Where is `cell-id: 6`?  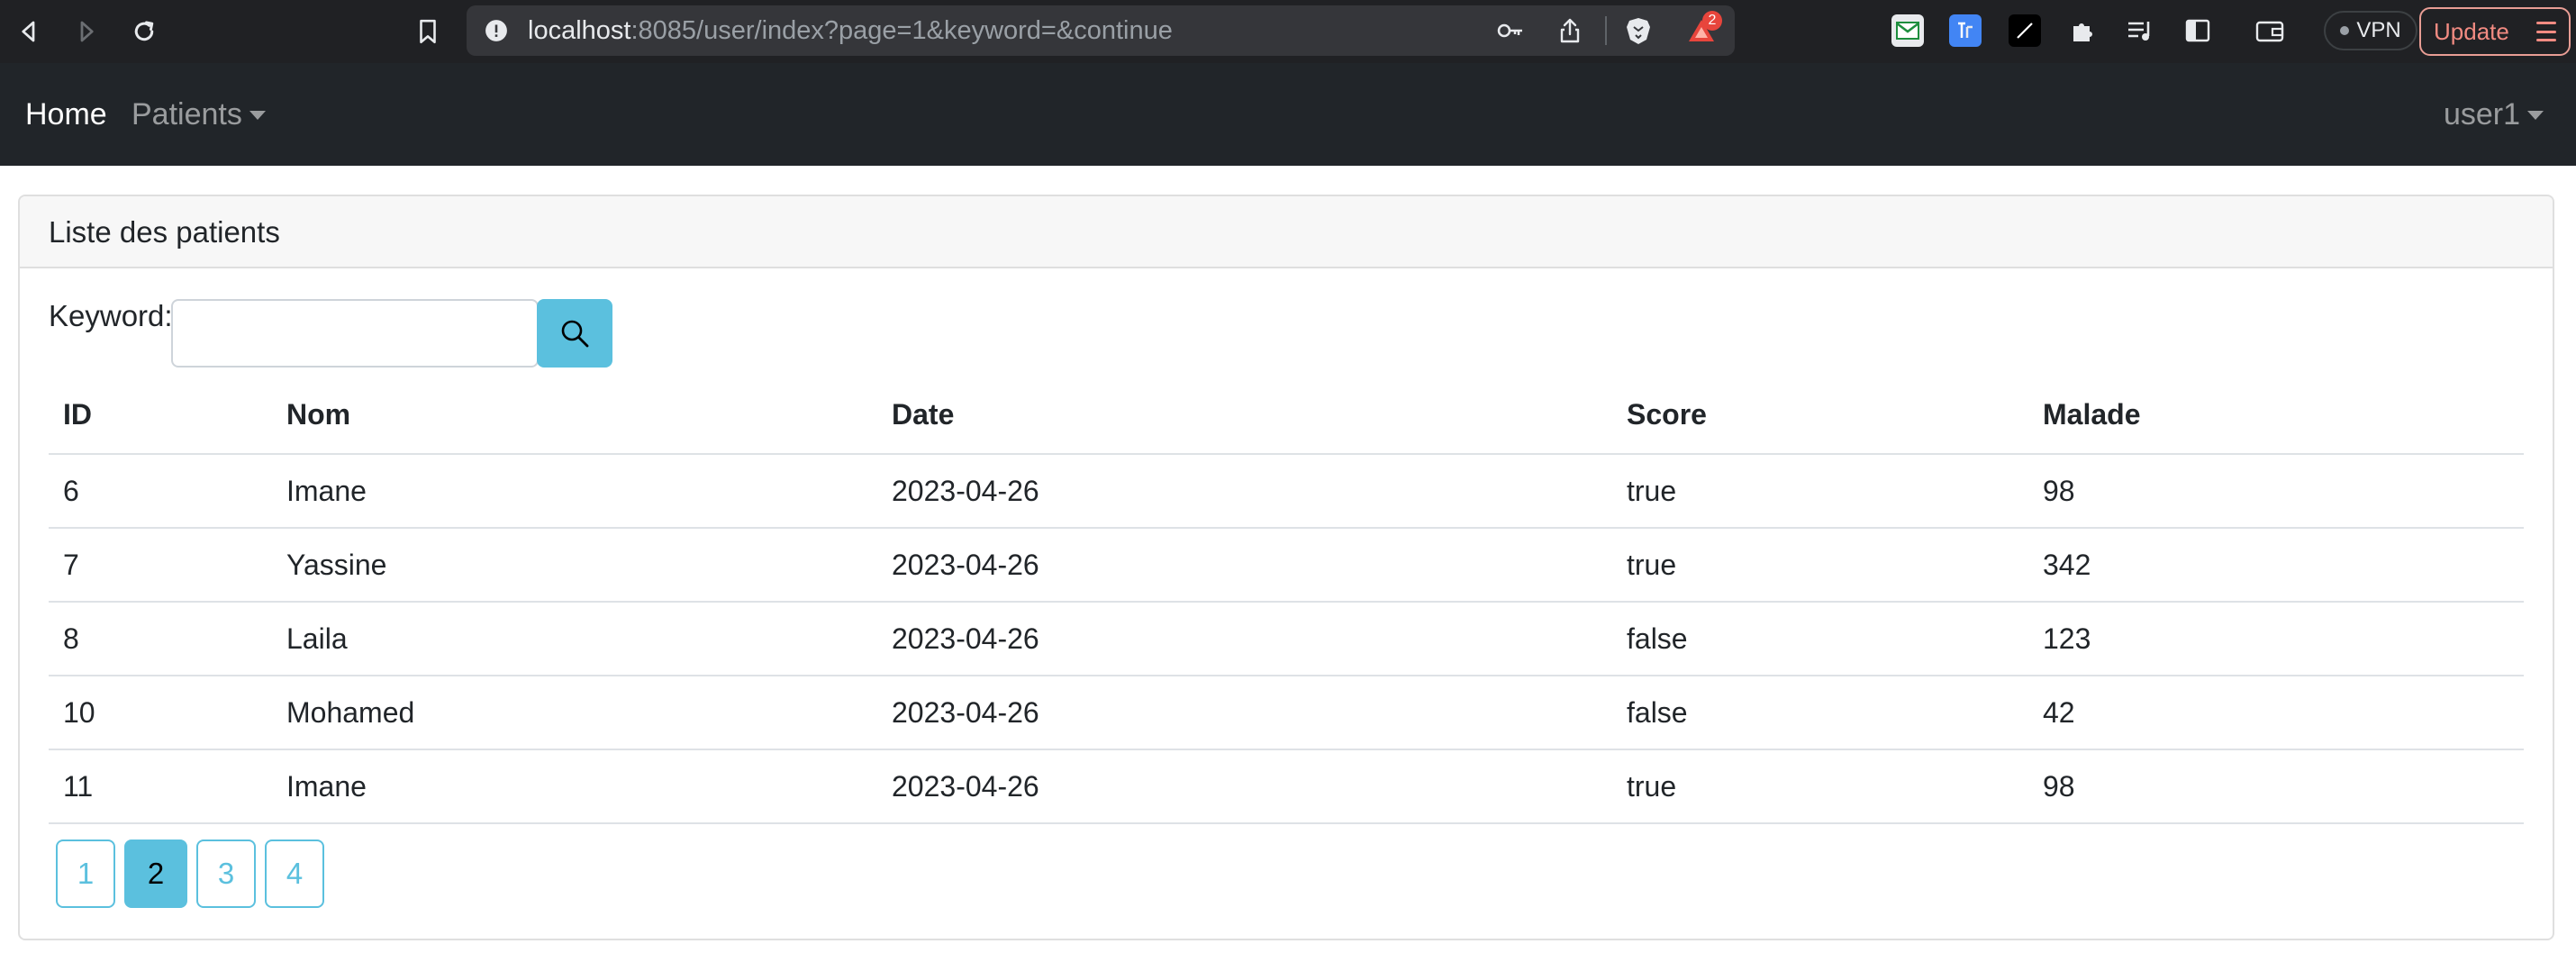
cell-id: 6 is located at coordinates (160, 491).